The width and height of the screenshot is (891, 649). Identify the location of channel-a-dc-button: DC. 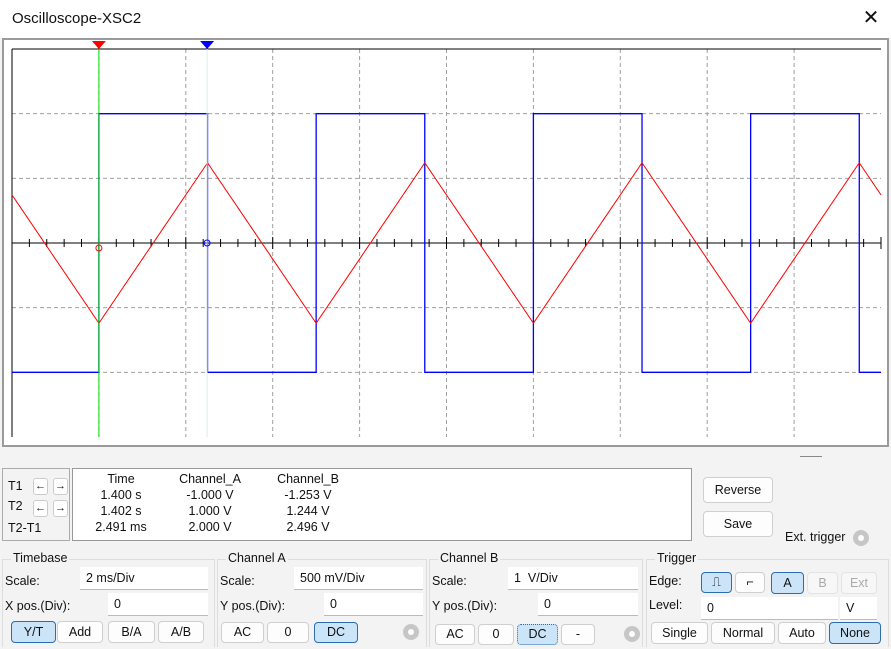
(336, 632).